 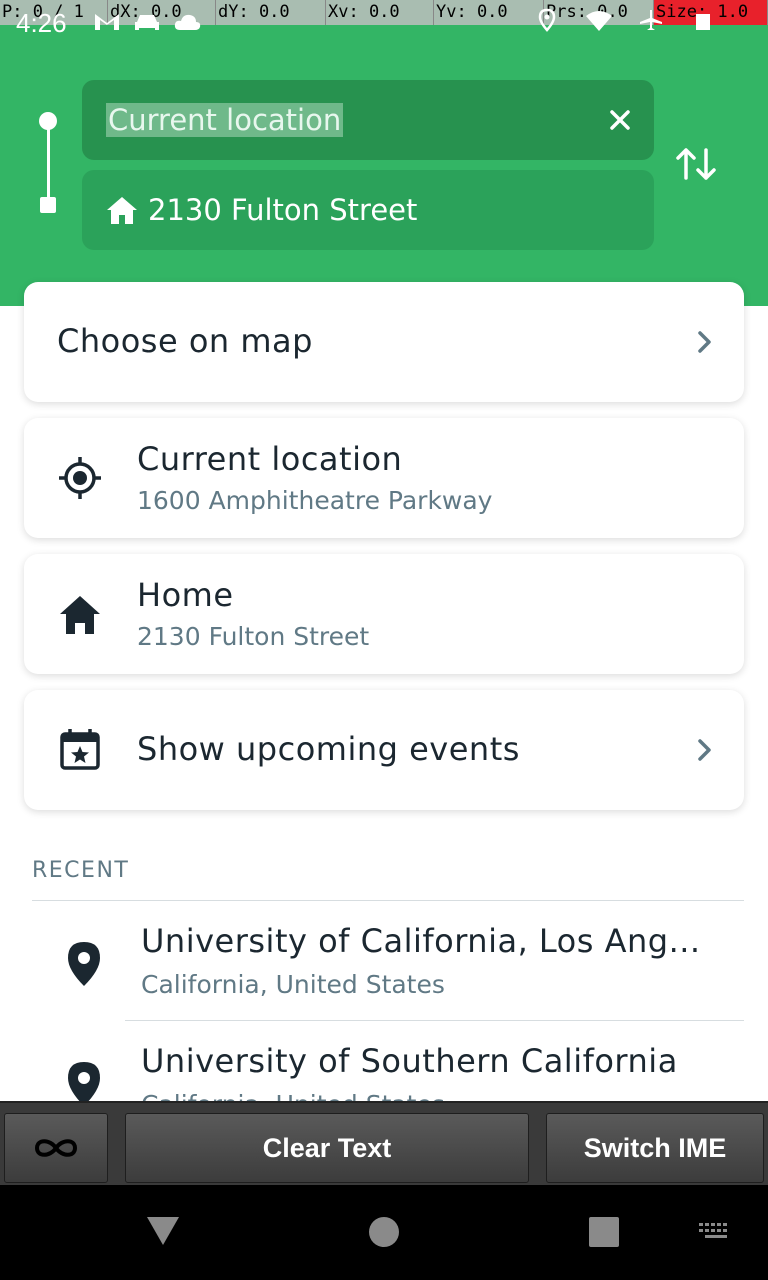 What do you see at coordinates (384, 342) in the screenshot?
I see `choose-on-map-card: Choose on map` at bounding box center [384, 342].